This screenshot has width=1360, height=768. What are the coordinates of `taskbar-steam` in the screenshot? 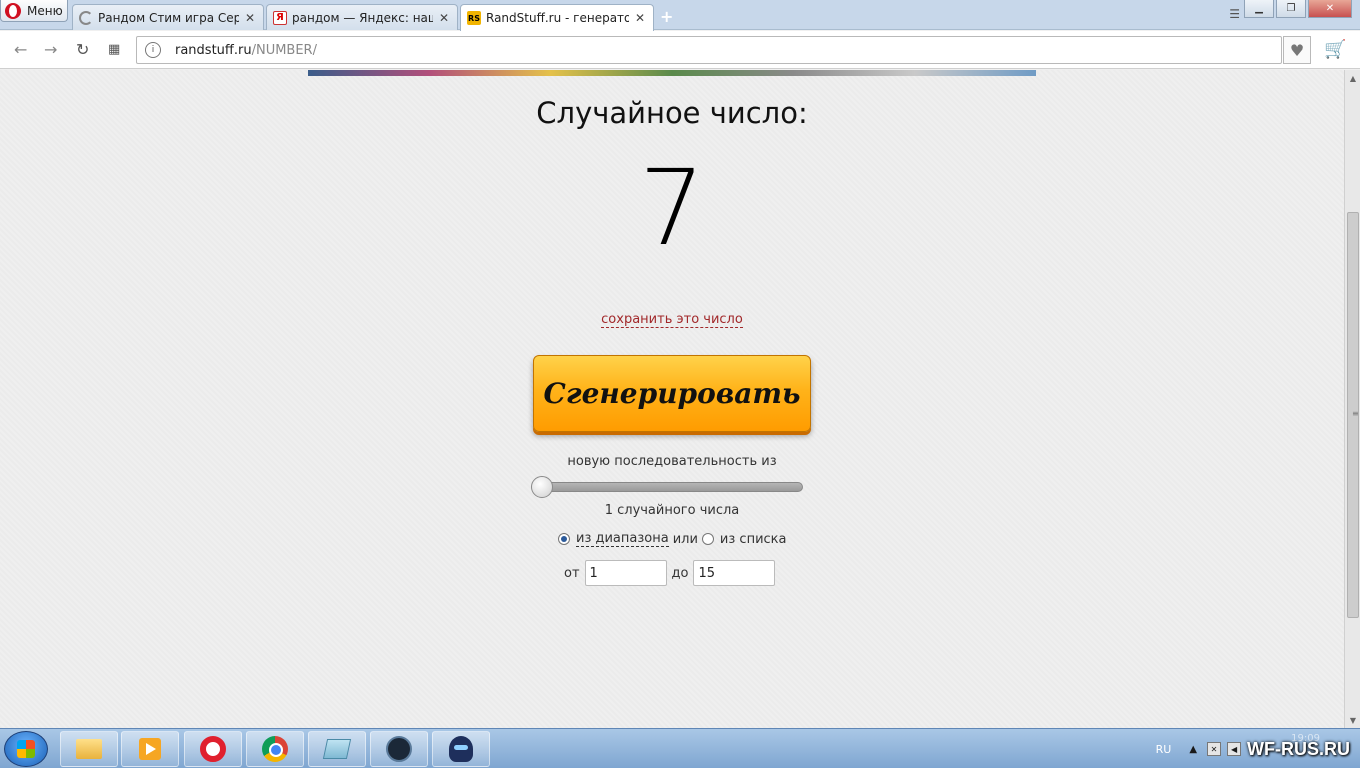 It's located at (399, 749).